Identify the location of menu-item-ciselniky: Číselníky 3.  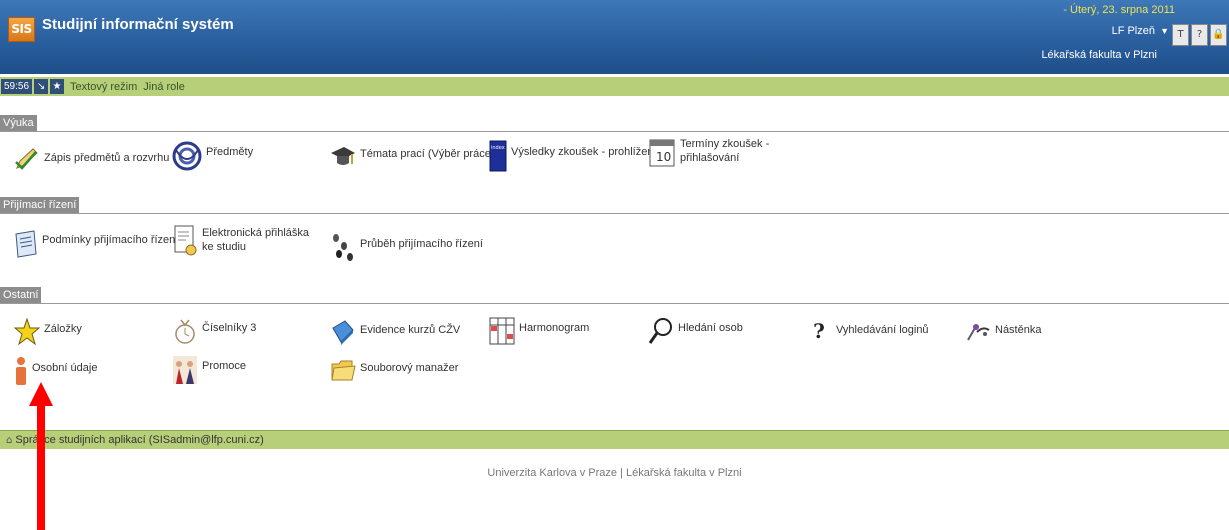
(214, 331).